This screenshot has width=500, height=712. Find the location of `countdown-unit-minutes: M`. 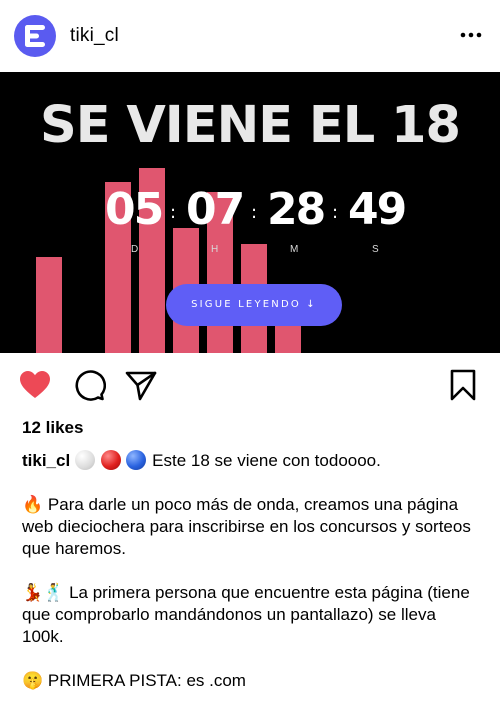

countdown-unit-minutes: M is located at coordinates (295, 249).